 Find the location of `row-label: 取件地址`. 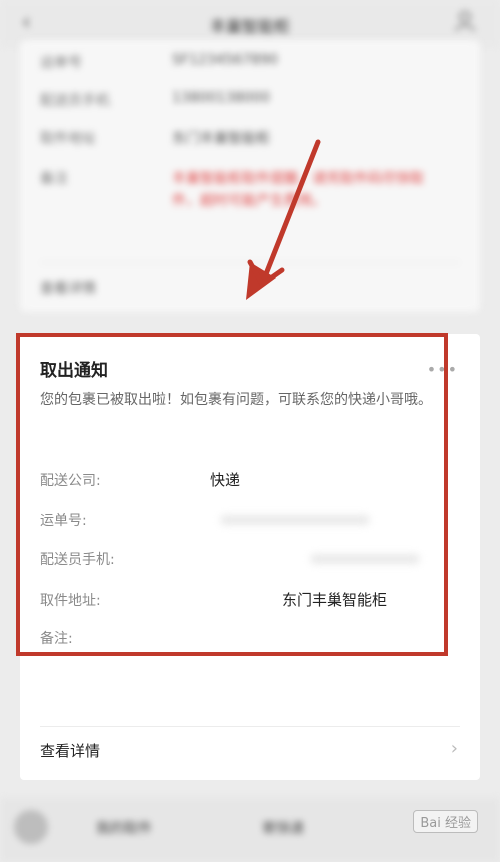

row-label: 取件地址 is located at coordinates (68, 139).